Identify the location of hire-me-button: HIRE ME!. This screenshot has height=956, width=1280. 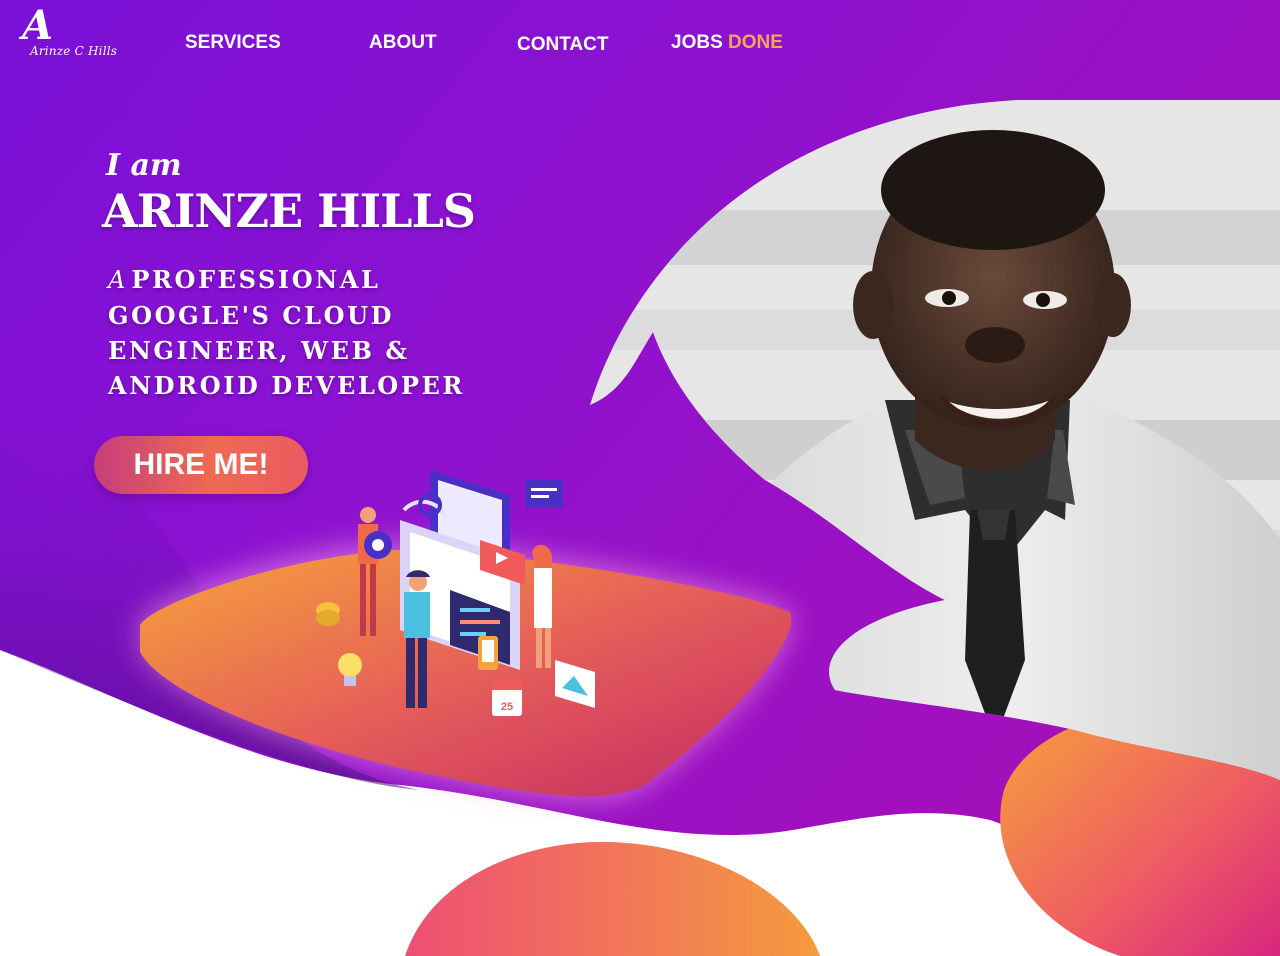
(201, 465).